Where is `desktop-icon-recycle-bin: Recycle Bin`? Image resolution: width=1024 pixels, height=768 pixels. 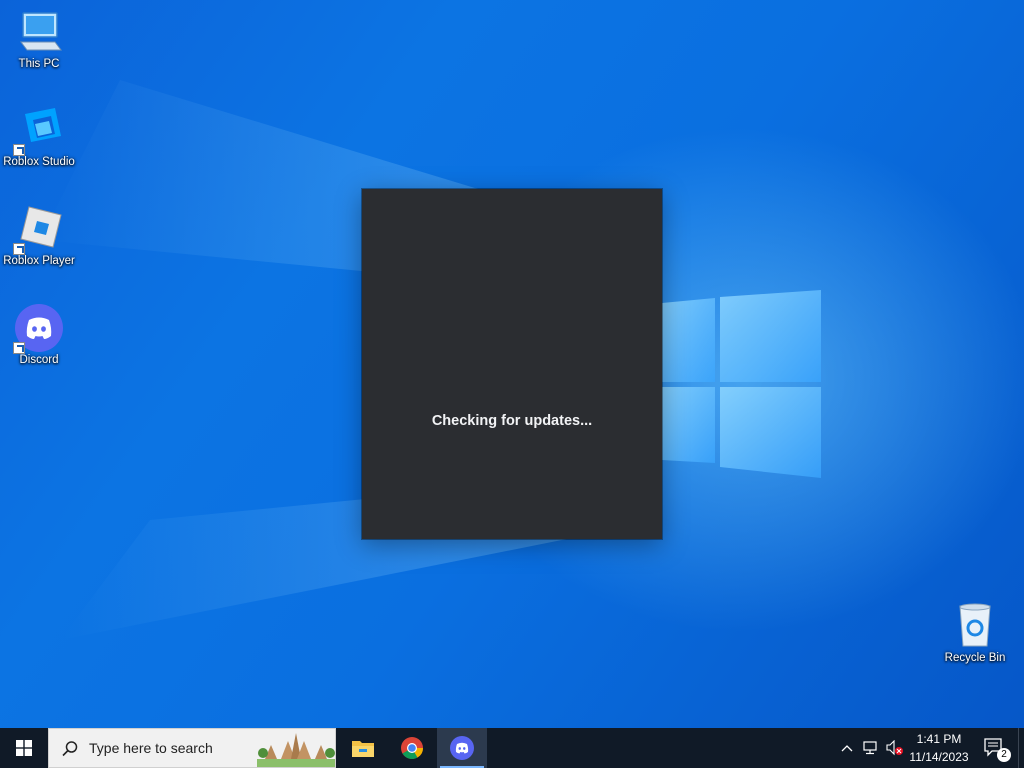
desktop-icon-recycle-bin: Recycle Bin is located at coordinates (975, 633).